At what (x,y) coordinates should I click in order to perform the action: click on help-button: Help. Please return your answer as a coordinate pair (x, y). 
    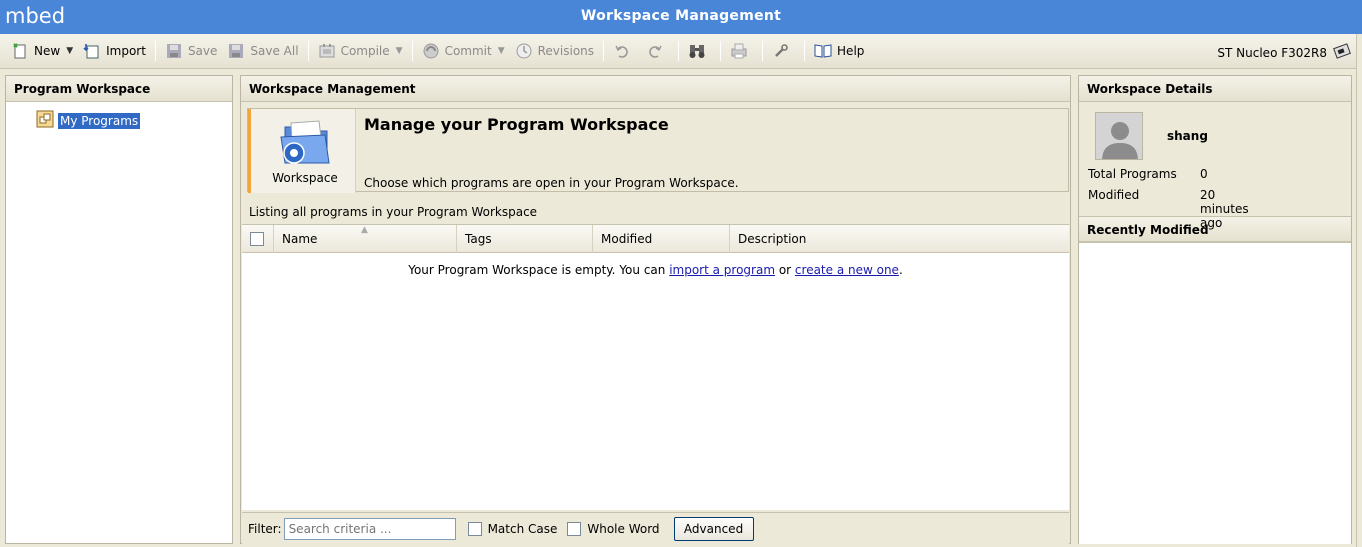
    Looking at the image, I should click on (839, 51).